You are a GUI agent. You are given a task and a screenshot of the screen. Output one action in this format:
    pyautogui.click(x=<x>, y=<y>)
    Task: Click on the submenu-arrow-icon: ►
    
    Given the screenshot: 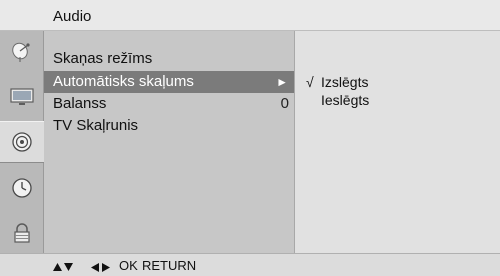 What is the action you would take?
    pyautogui.click(x=282, y=82)
    